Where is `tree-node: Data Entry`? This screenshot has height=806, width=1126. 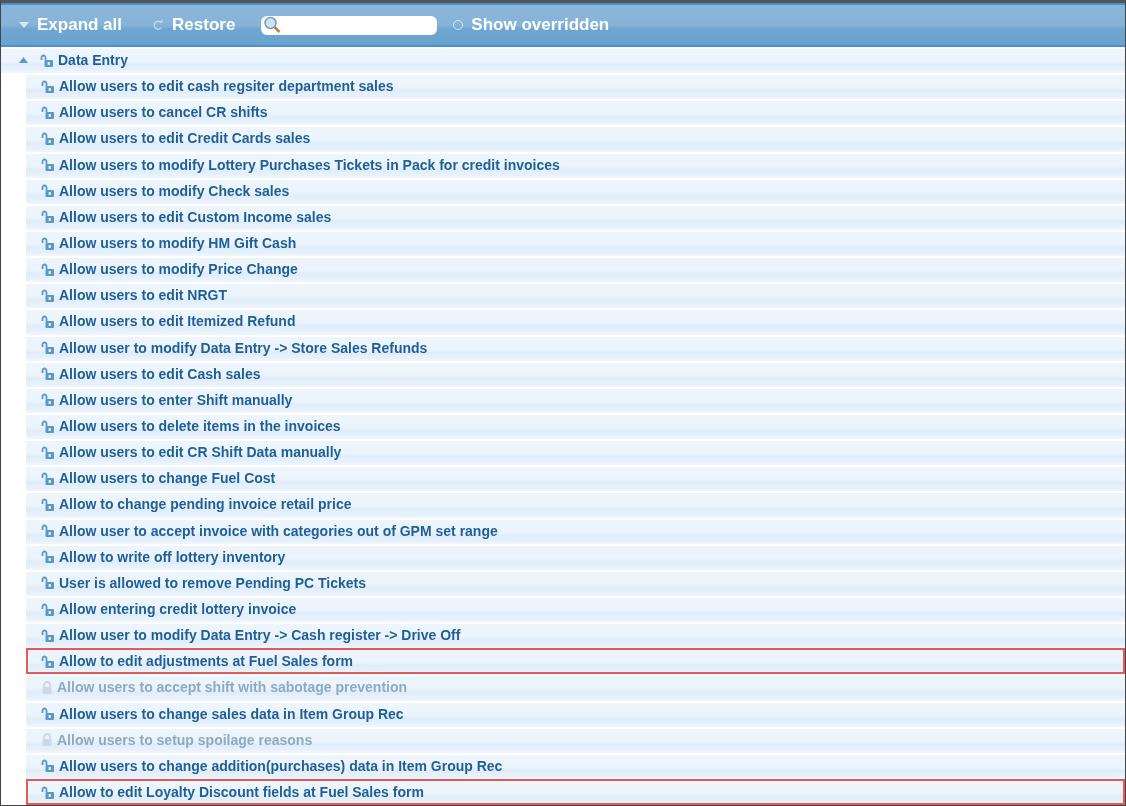
tree-node: Data Entry is located at coordinates (563, 60).